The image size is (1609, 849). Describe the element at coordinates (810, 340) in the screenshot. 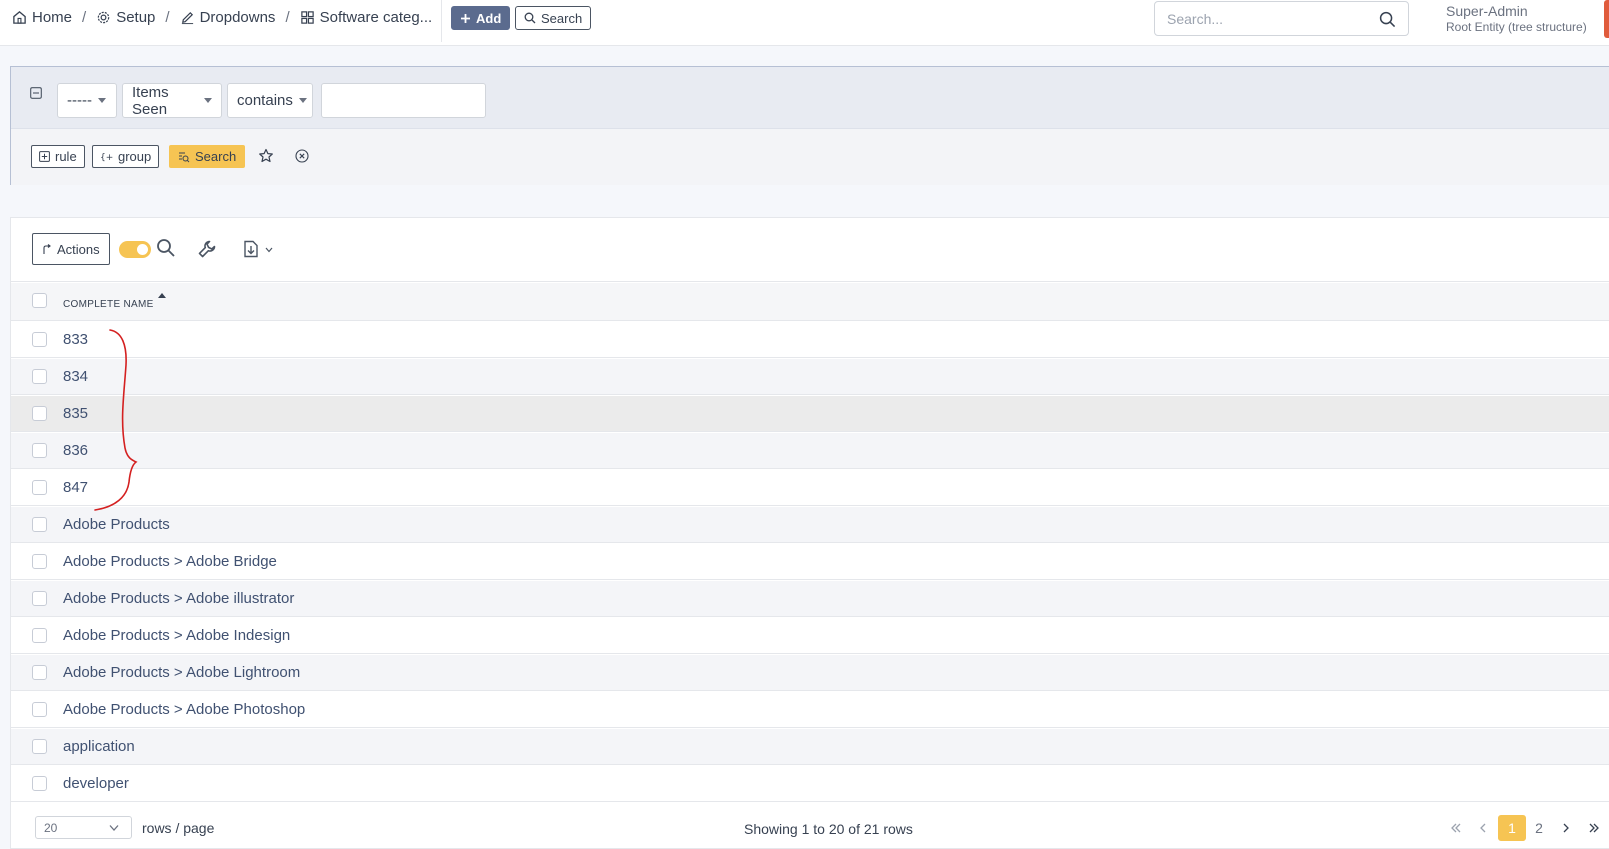

I see `table-row: 833` at that location.